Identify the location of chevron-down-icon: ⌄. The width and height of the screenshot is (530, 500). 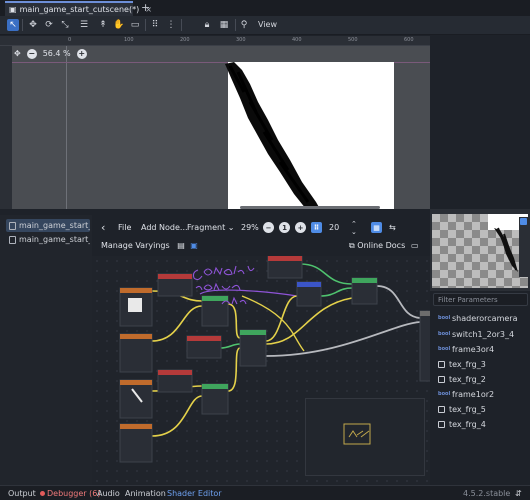
(231, 227).